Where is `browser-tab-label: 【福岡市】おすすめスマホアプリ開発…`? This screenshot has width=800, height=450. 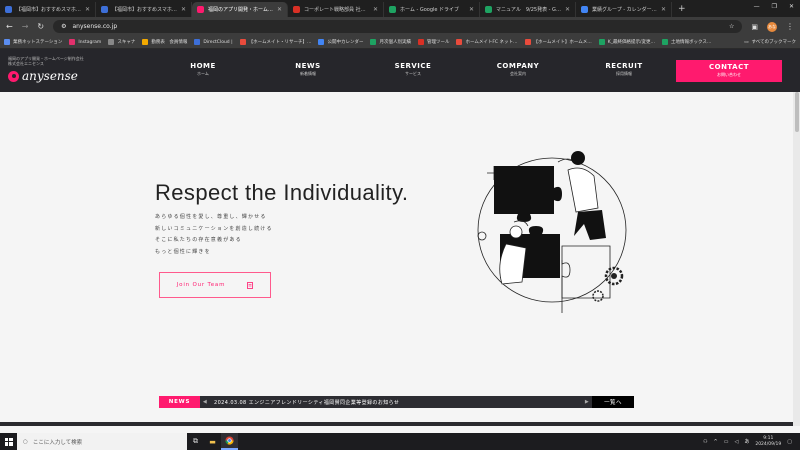 browser-tab-label: 【福岡市】おすすめスマホアプリ開発… is located at coordinates (144, 10).